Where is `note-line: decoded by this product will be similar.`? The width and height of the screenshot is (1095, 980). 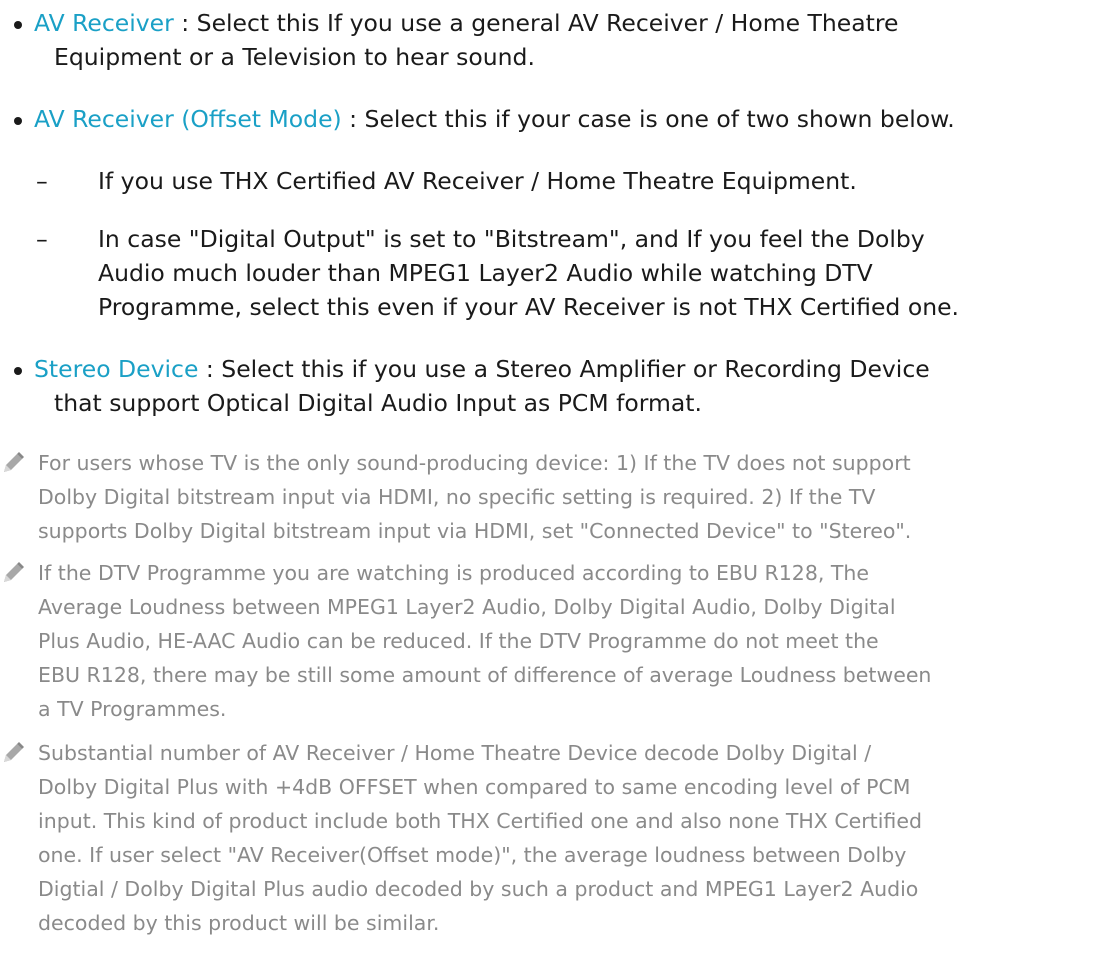
note-line: decoded by this product will be similar. is located at coordinates (239, 923).